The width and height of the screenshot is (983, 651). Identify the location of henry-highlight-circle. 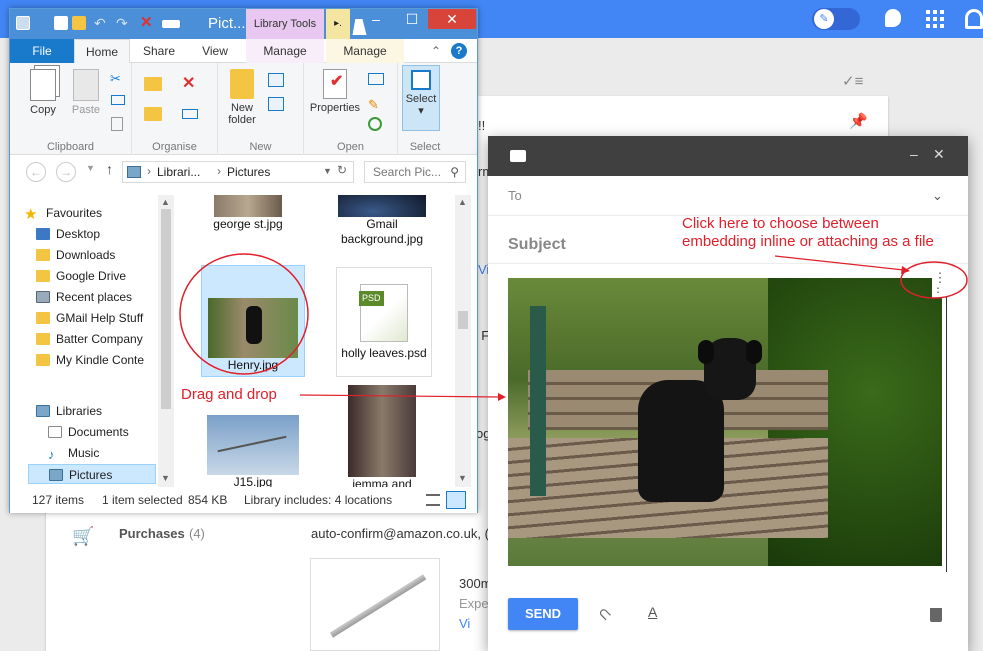
(244, 314).